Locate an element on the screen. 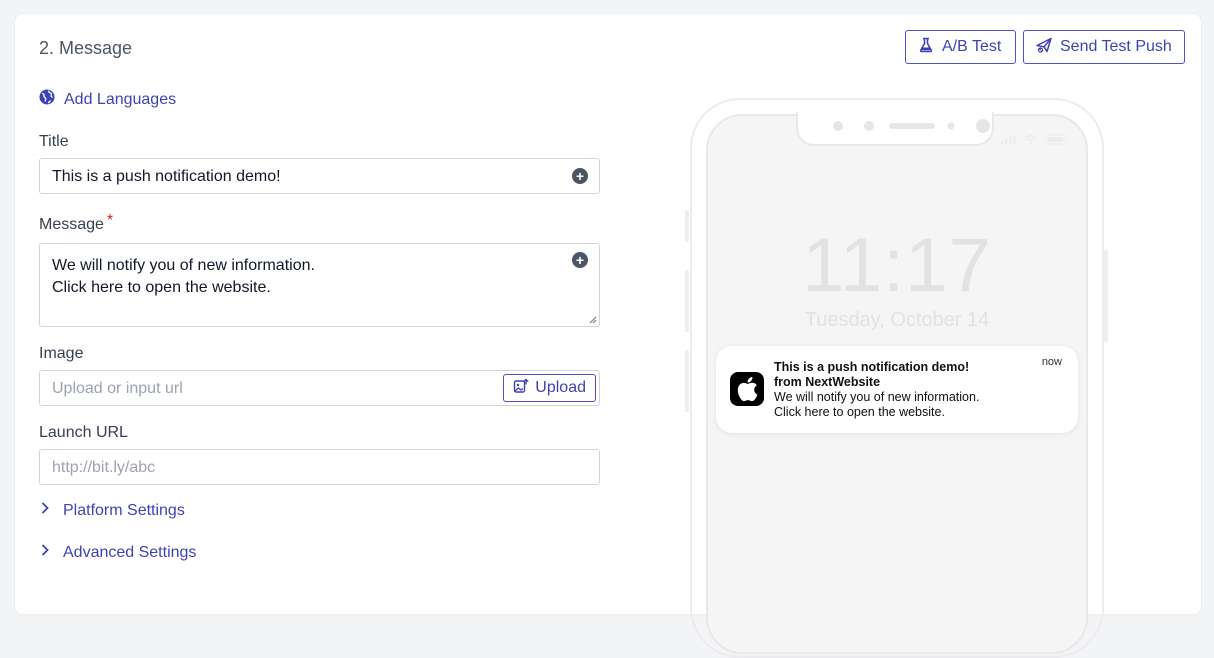 The height and width of the screenshot is (658, 1214). message-label-text: Message is located at coordinates (71, 224).